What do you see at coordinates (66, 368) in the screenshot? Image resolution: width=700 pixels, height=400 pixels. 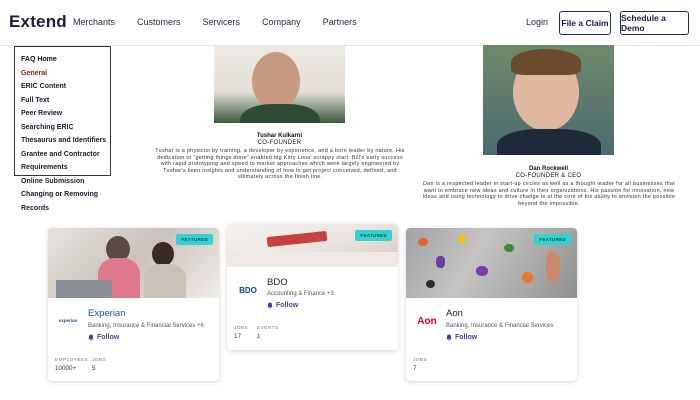 I see `stat-value-employees: 10000+` at bounding box center [66, 368].